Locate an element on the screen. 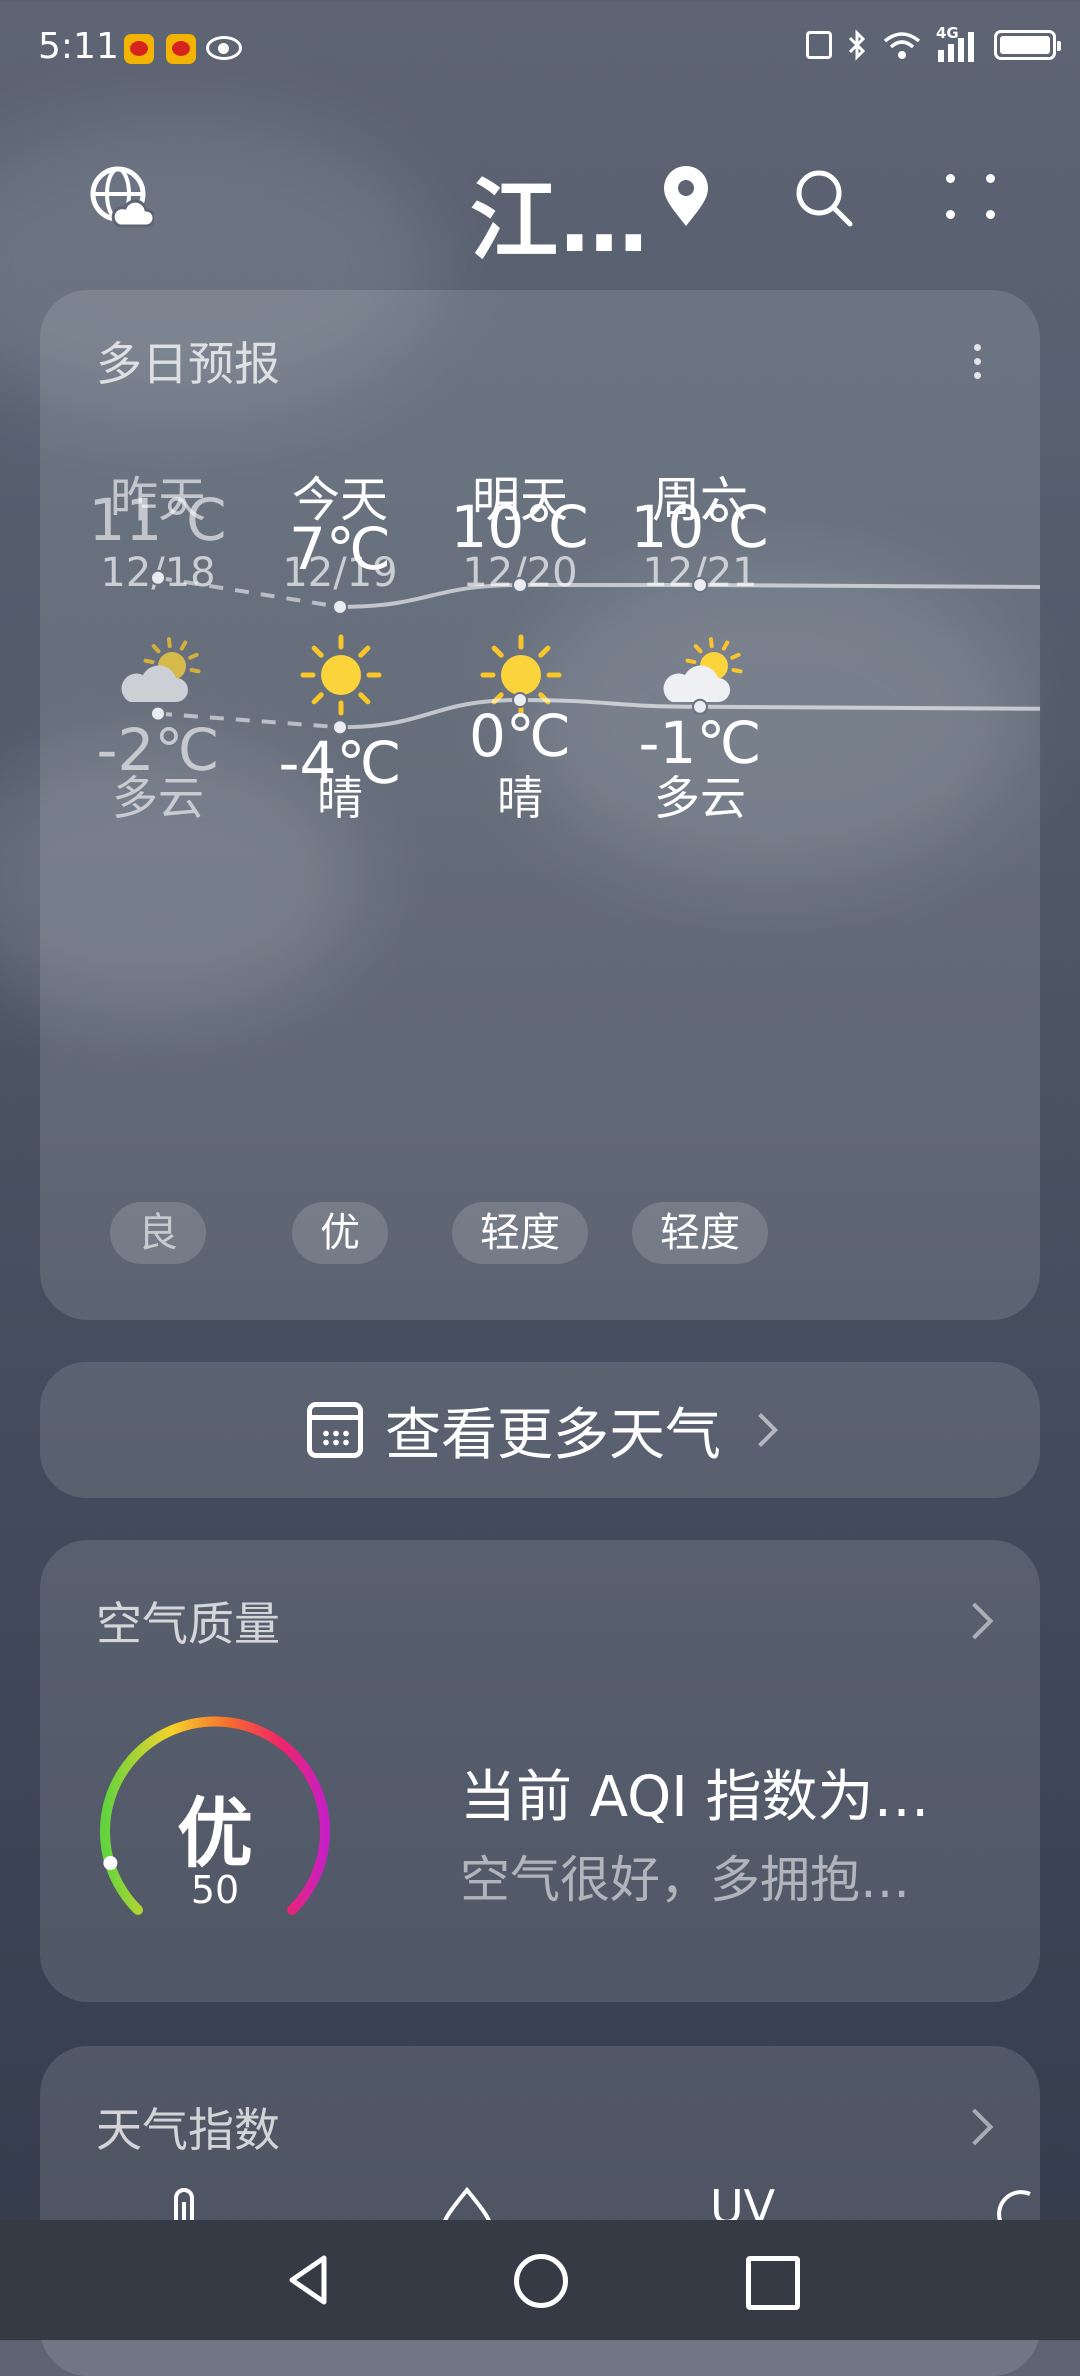  globe-weather-icon is located at coordinates (121, 197).